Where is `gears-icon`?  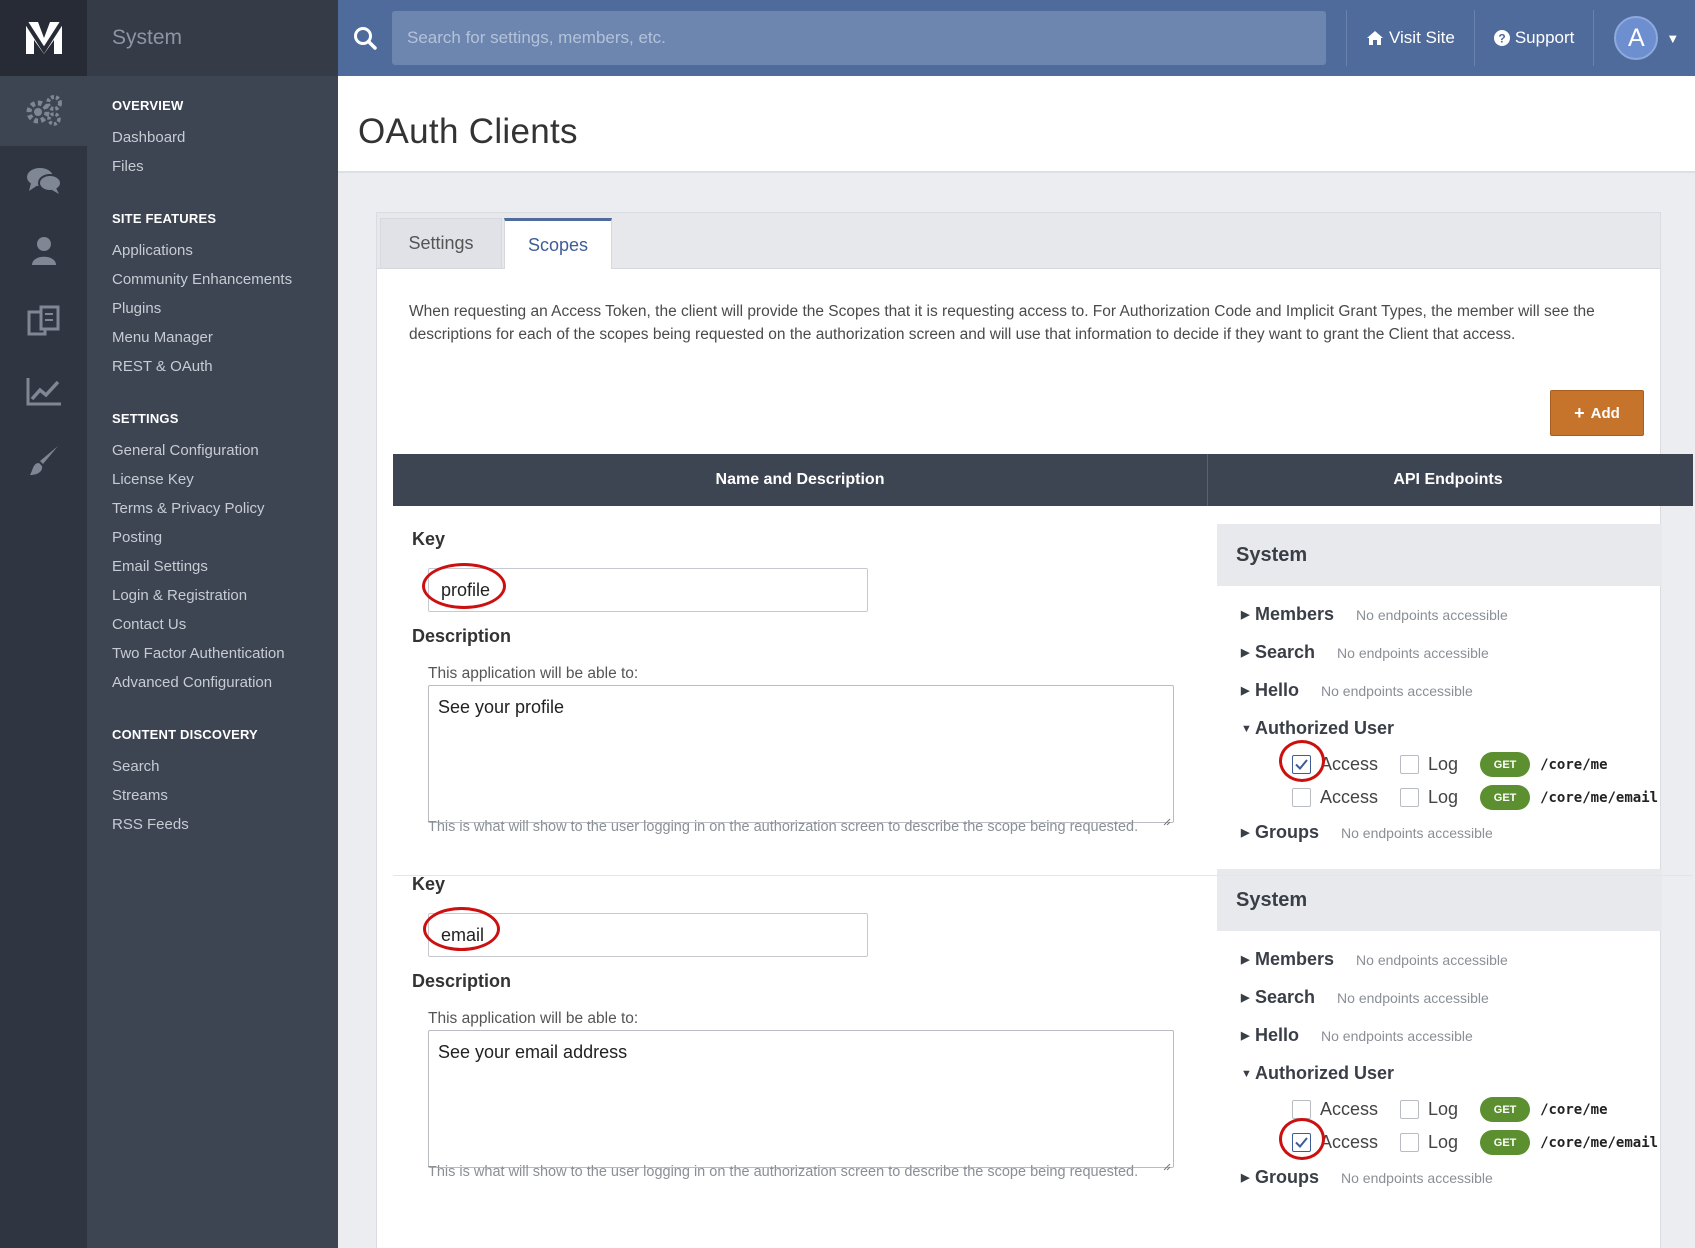
gears-icon is located at coordinates (43, 111).